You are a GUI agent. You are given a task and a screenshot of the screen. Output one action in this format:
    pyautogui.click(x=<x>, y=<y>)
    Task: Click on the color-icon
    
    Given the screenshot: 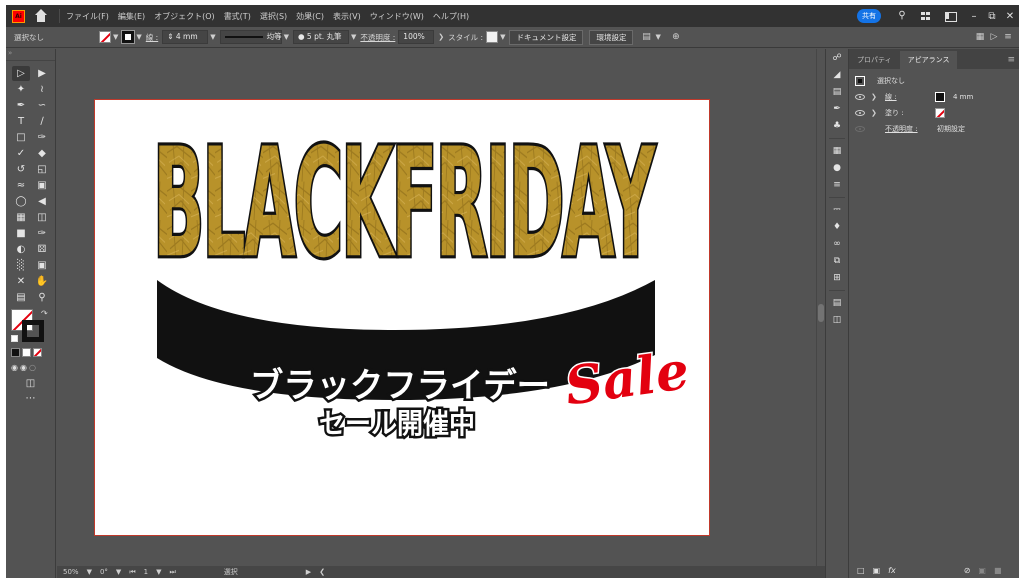 What is the action you would take?
    pyautogui.click(x=15, y=352)
    